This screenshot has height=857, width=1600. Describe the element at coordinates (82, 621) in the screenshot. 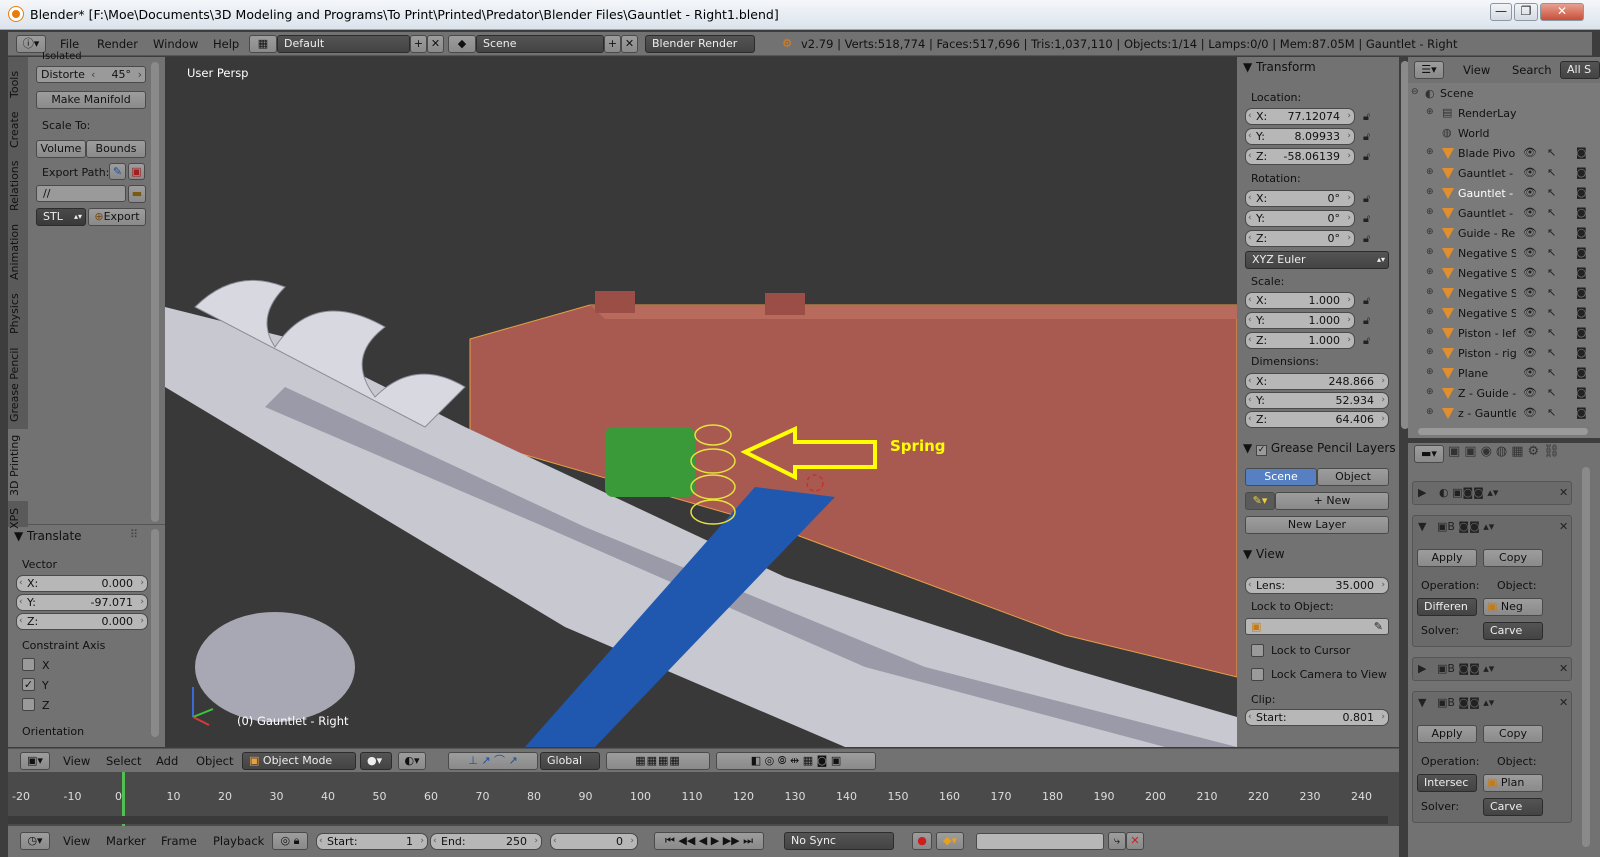

I see `vector-z-field: ‹ Z: 0.000 ›` at that location.